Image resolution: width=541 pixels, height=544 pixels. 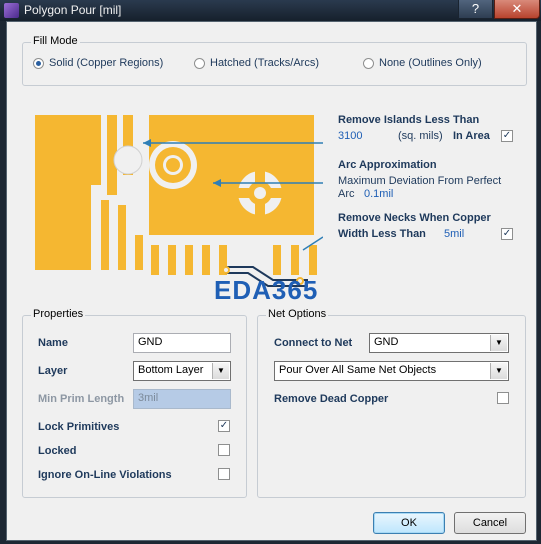 I want to click on pour-over-value: Pour Over All Same Net Objects, so click(x=358, y=370).